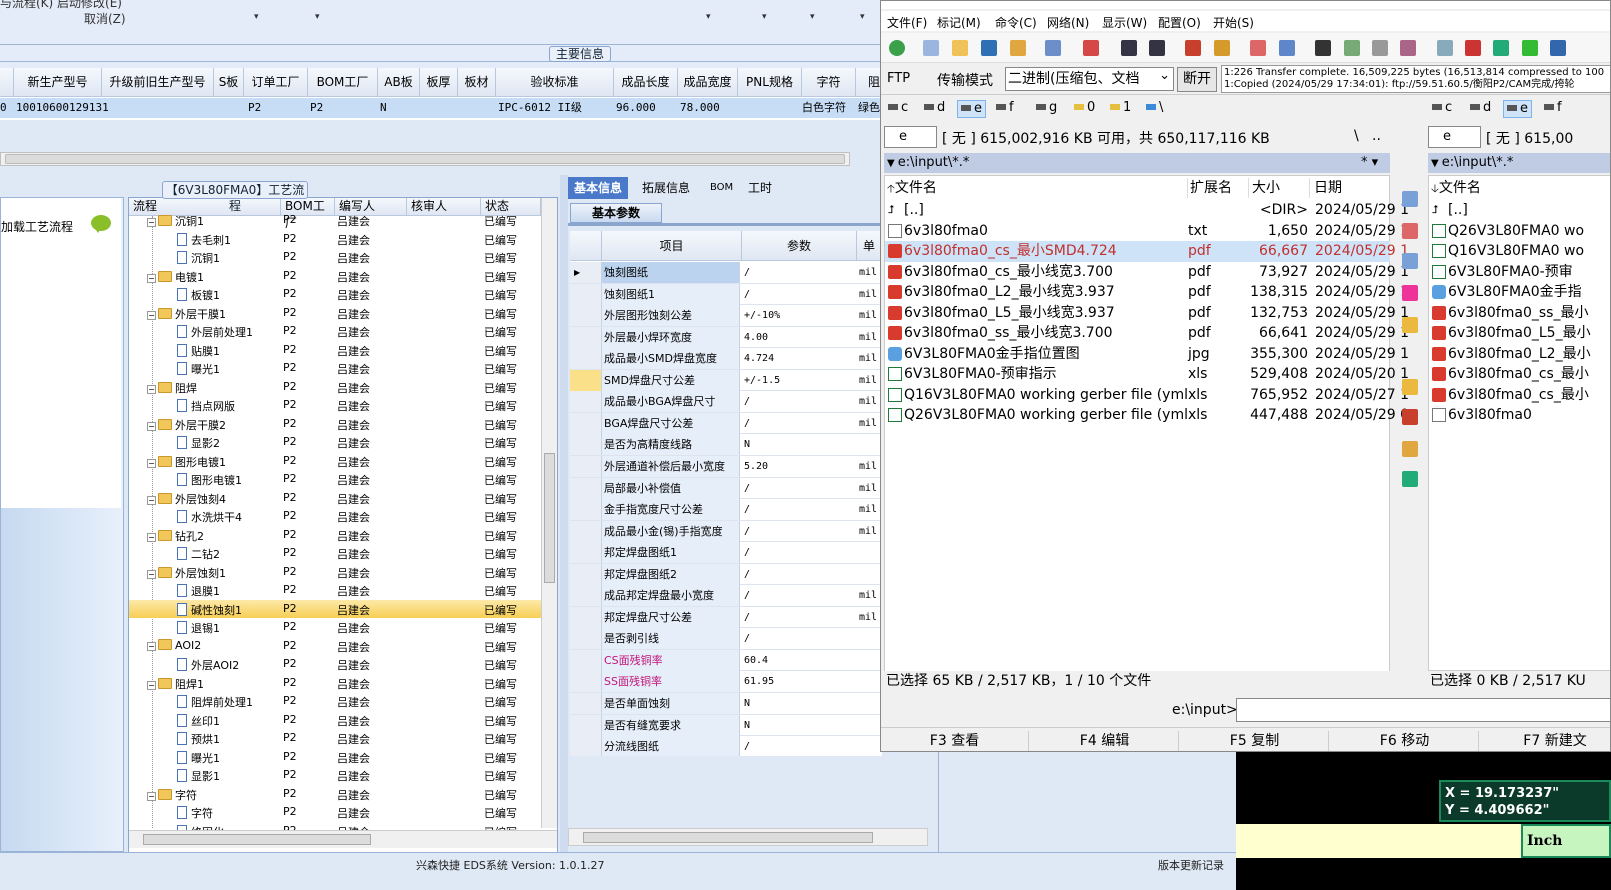 Image resolution: width=1611 pixels, height=890 pixels. Describe the element at coordinates (335, 720) in the screenshot. I see `tree-row: 丝印1 P2 吕建会 已编写` at that location.